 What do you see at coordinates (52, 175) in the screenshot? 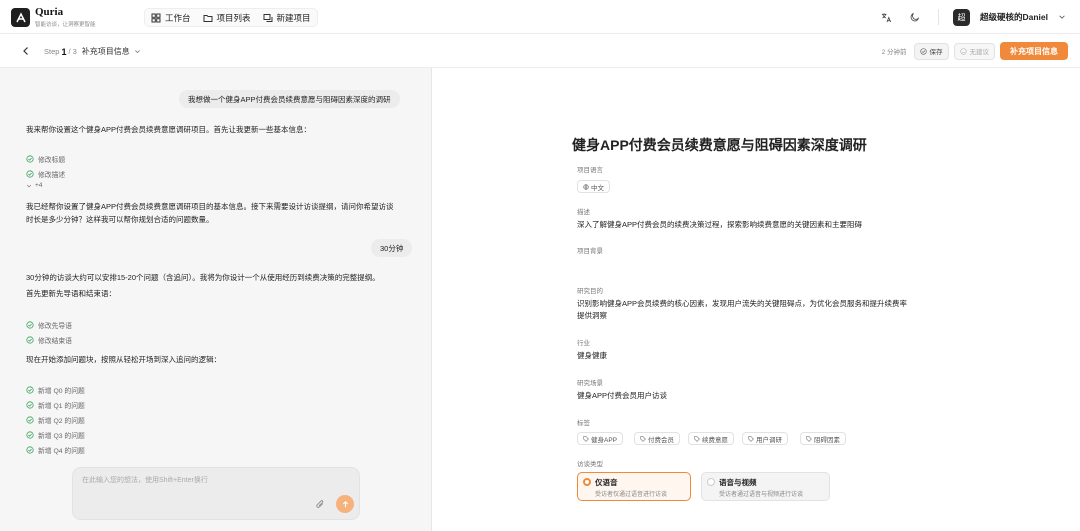
I see `action-label: 修改描述` at bounding box center [52, 175].